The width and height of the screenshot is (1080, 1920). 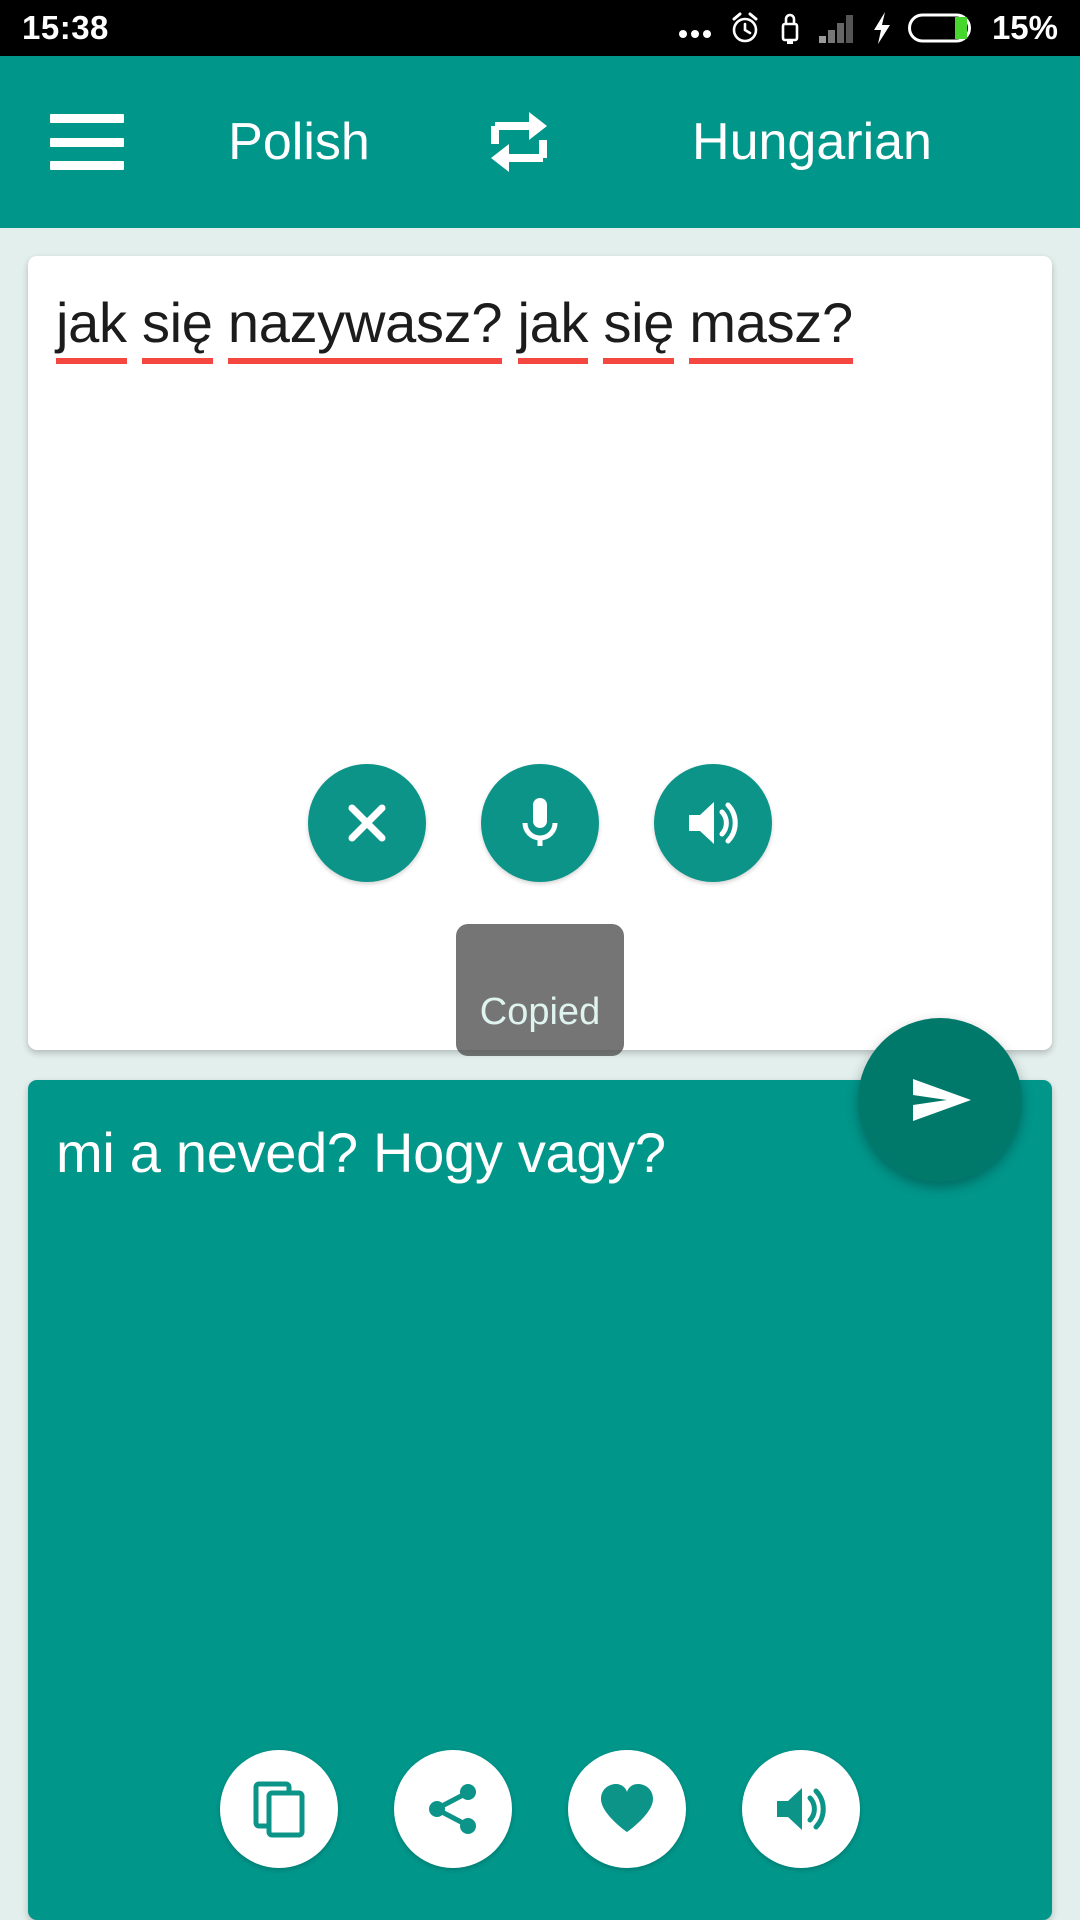 I want to click on source-word: masz?, so click(x=771, y=326).